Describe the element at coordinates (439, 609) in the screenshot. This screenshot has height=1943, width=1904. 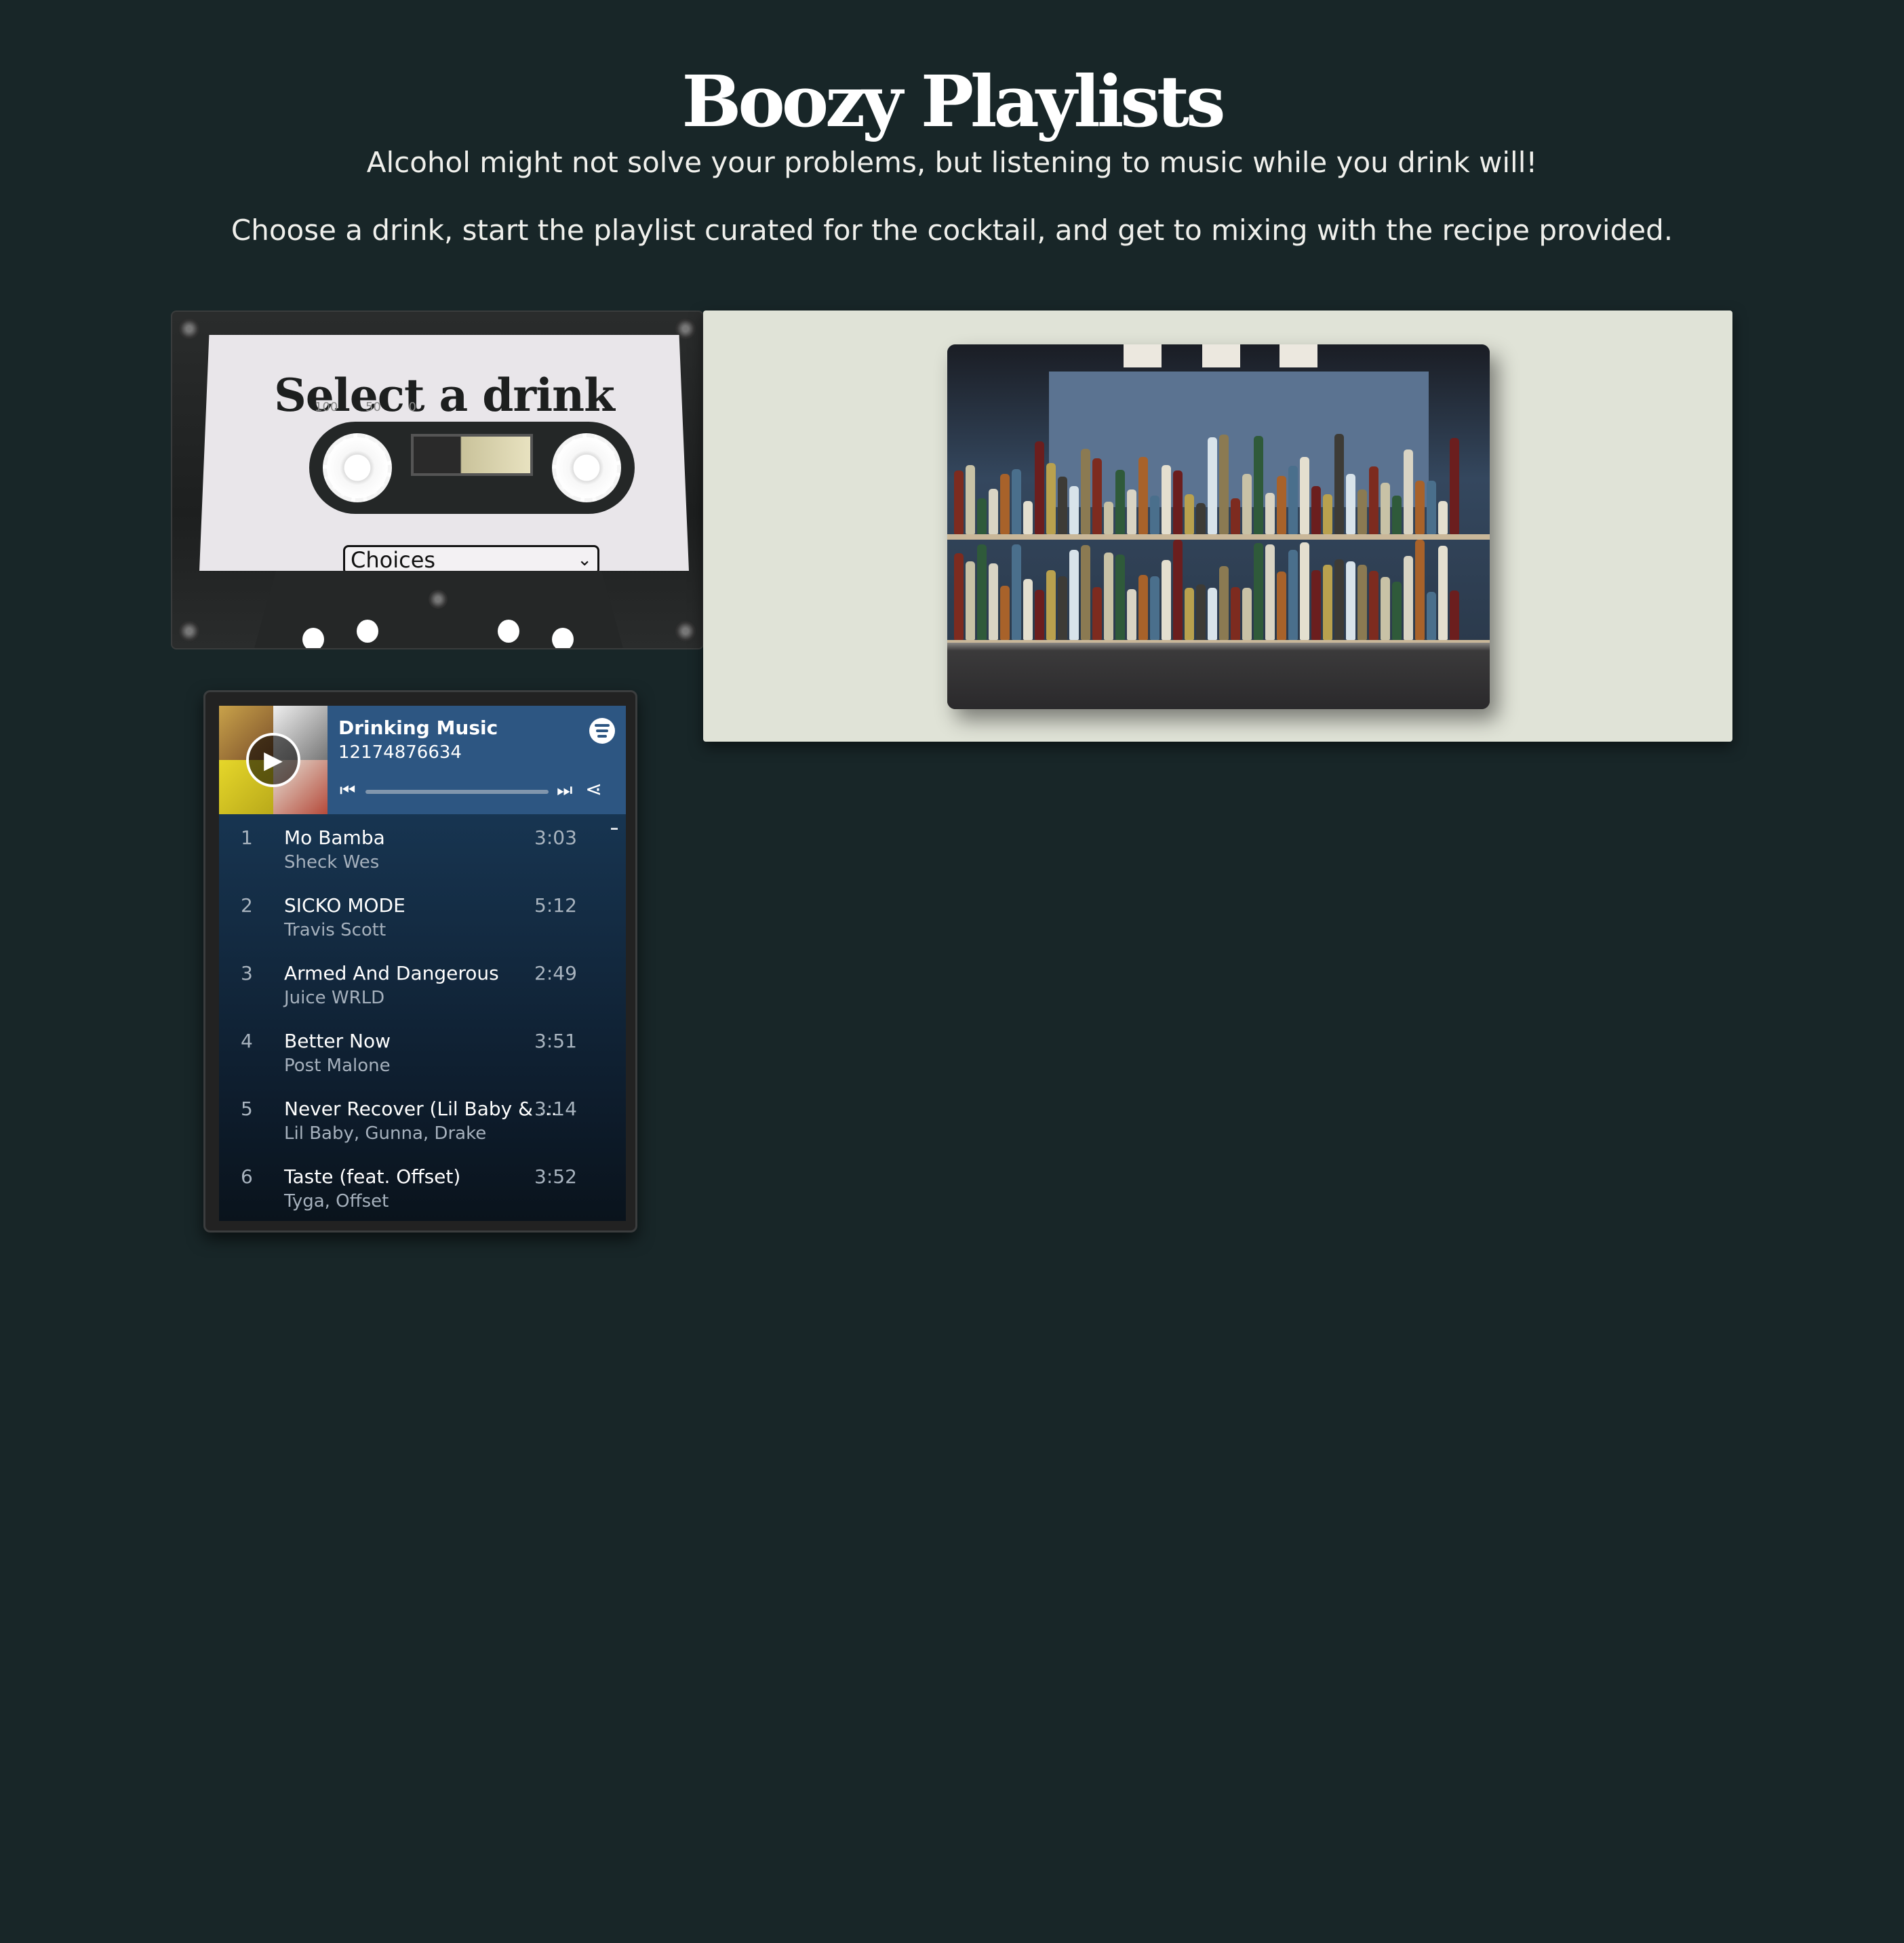
I see `cassette-bottom` at that location.